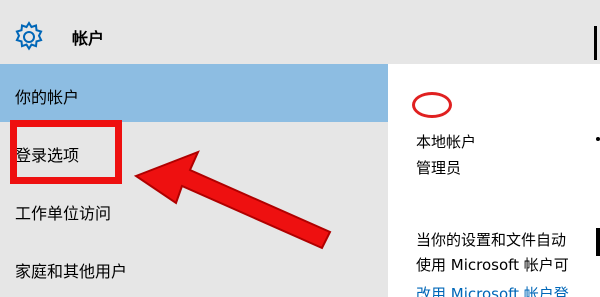 This screenshot has height=297, width=600. I want to click on sidebar-item-family-other-users: 家庭和其他用户, so click(194, 267).